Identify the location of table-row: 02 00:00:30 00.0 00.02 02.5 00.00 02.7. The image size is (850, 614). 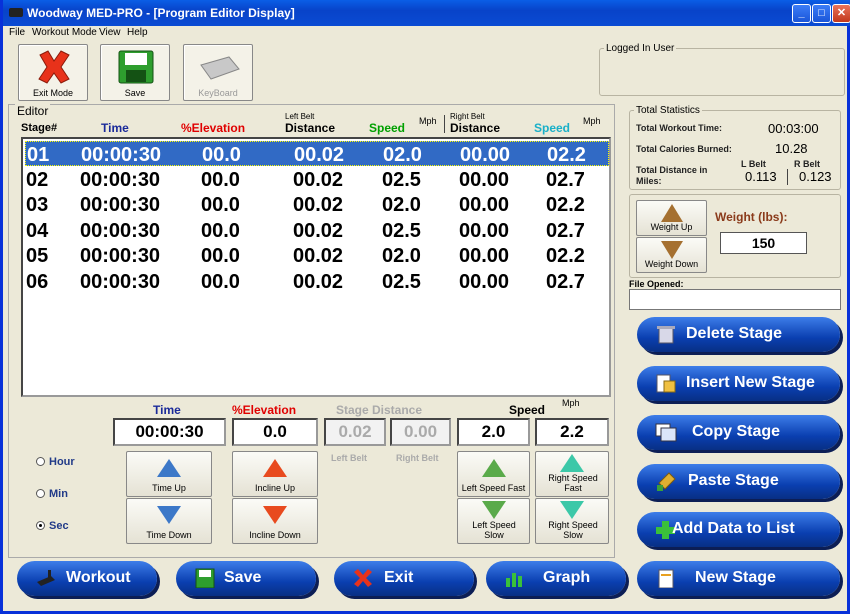
(317, 179).